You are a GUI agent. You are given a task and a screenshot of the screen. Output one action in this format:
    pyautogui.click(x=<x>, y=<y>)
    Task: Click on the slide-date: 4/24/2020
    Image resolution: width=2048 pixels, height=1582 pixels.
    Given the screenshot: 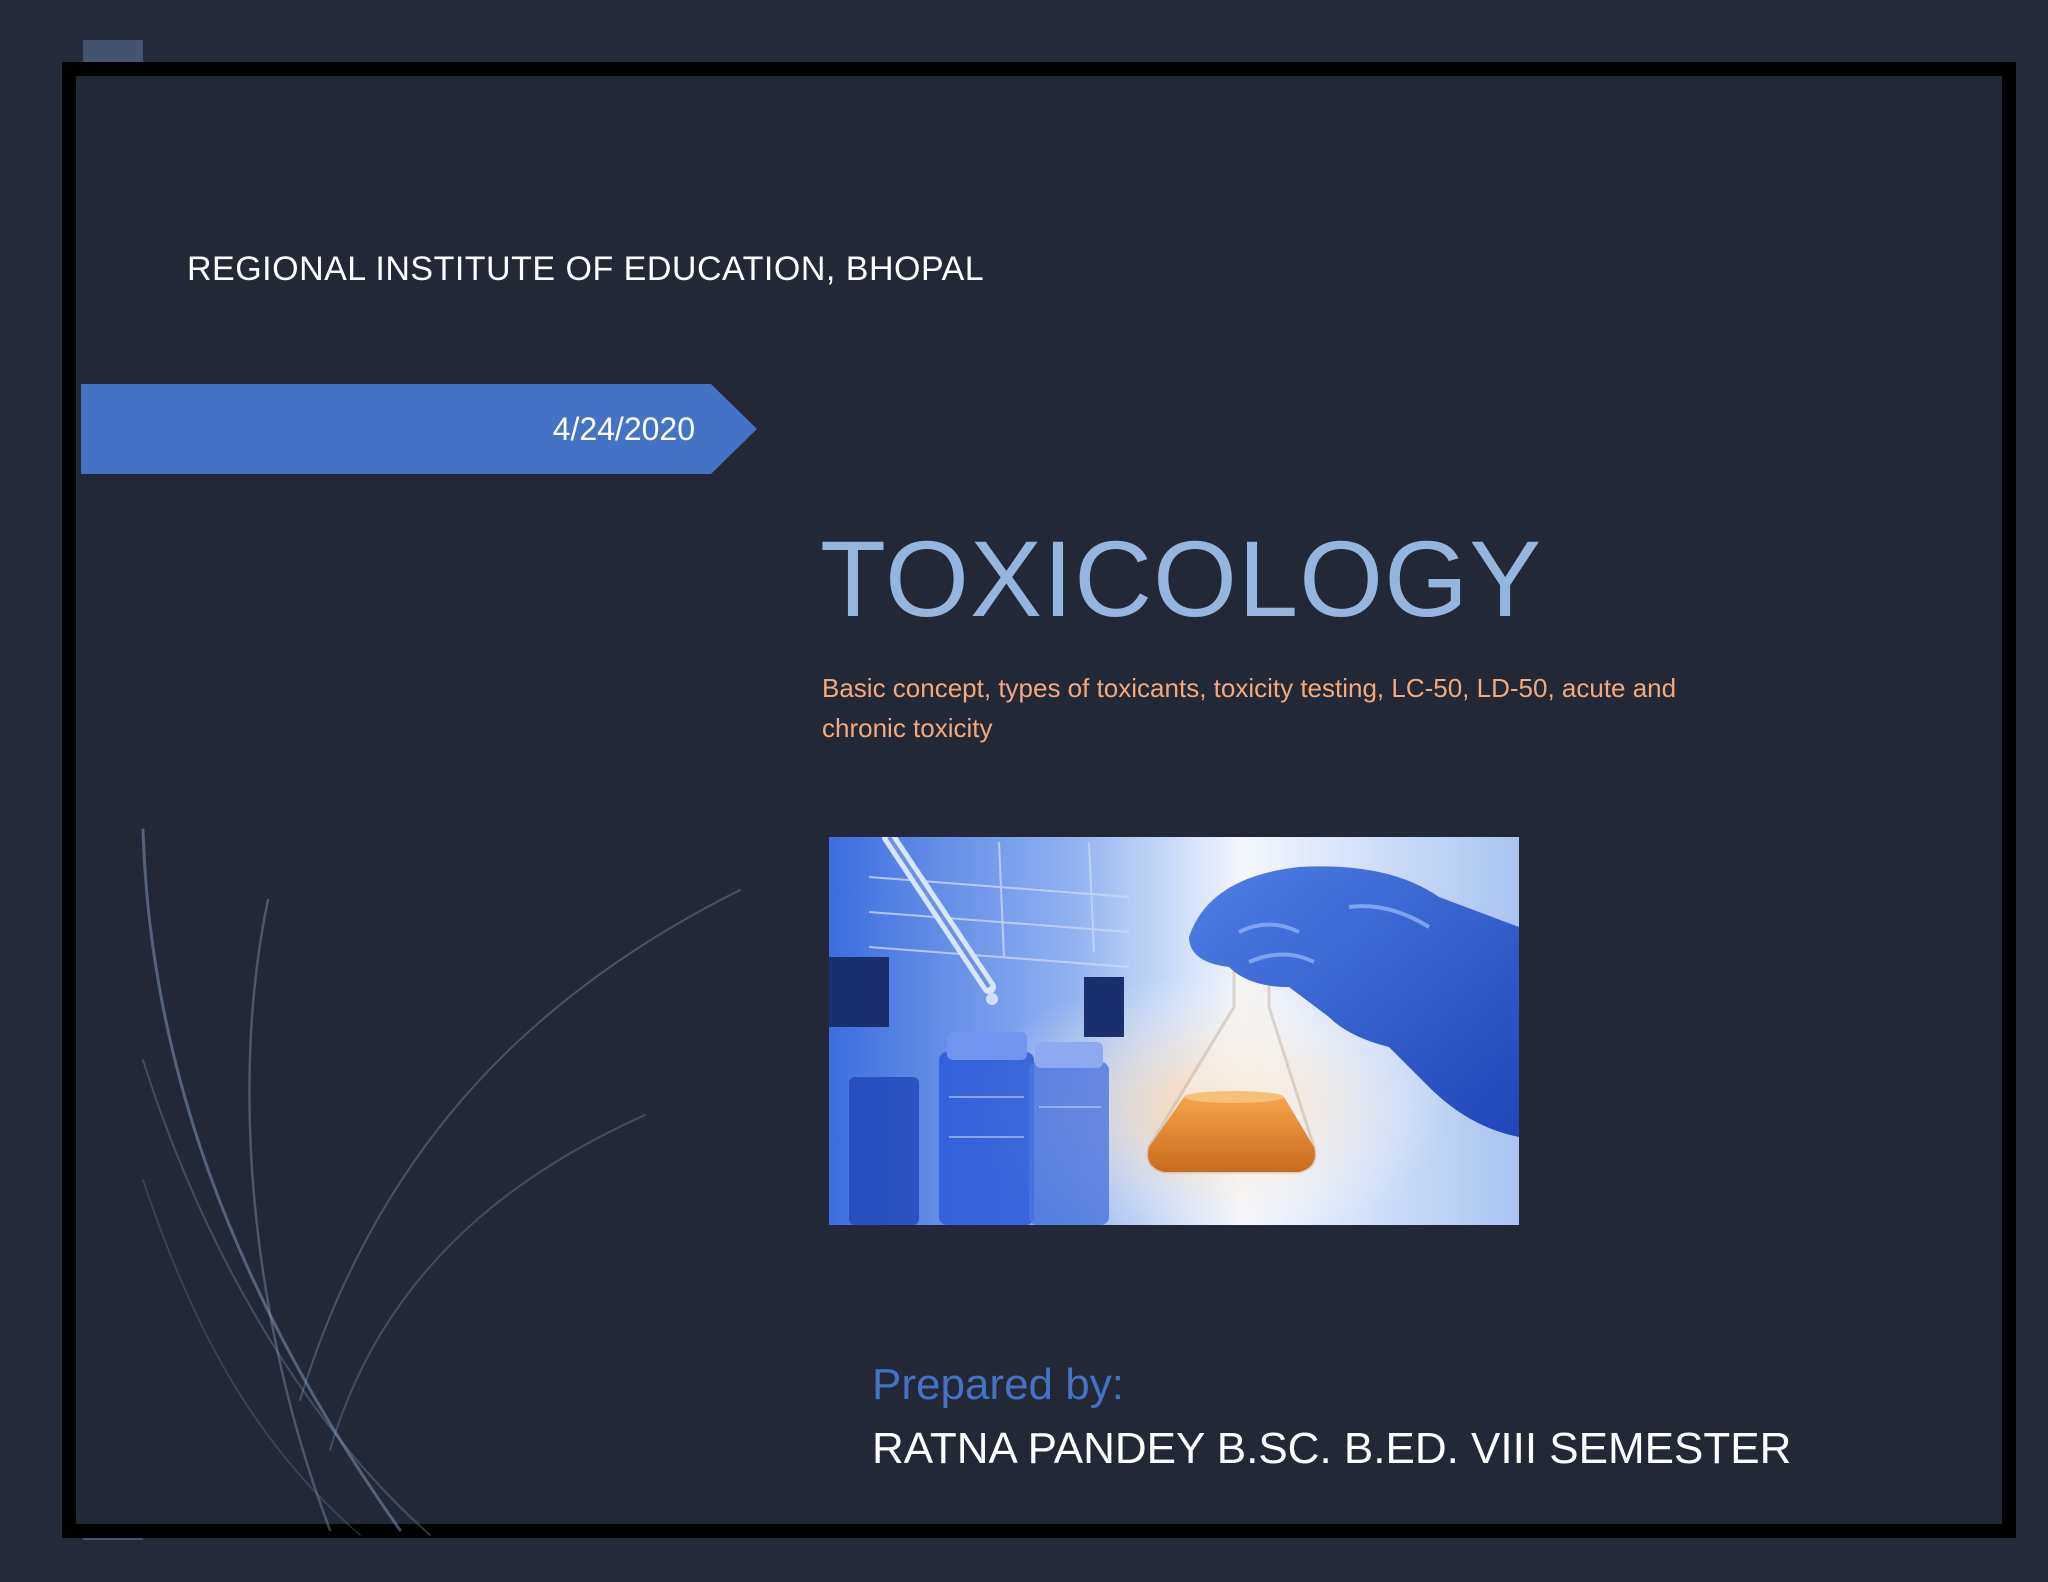 What is the action you would take?
    pyautogui.click(x=623, y=429)
    